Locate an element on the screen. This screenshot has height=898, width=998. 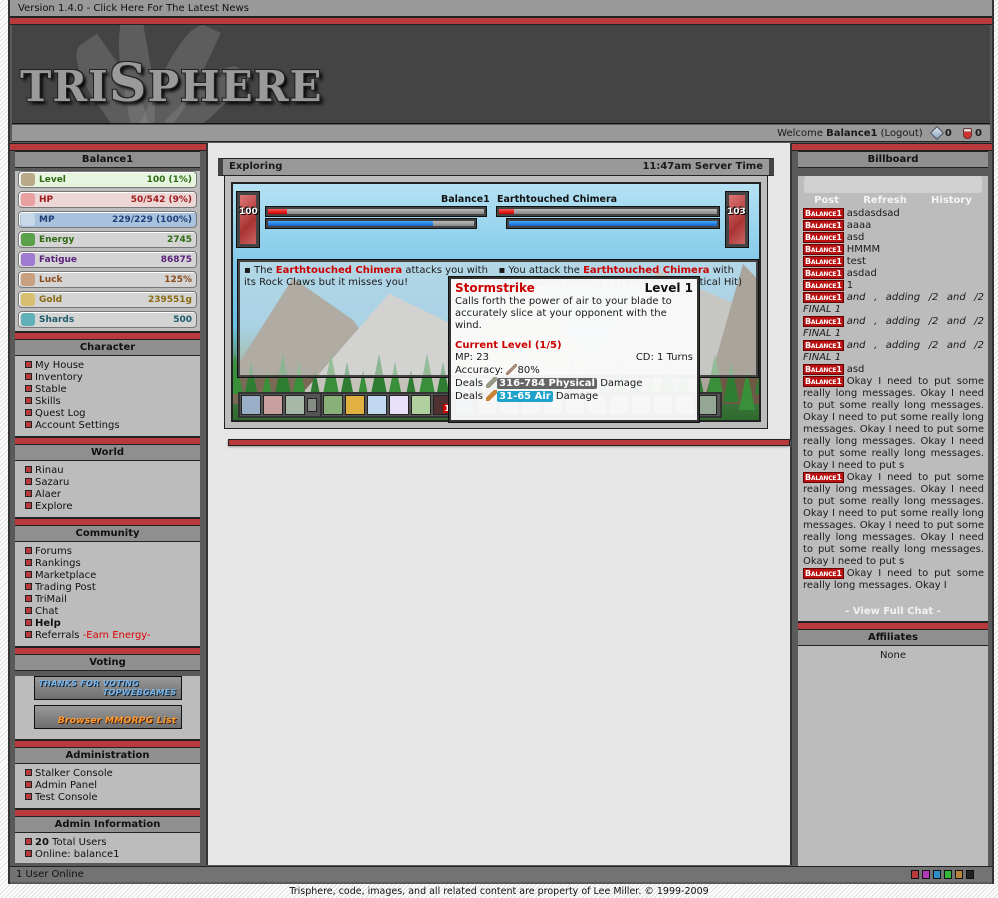
shield-bash-icon is located at coordinates (377, 405).